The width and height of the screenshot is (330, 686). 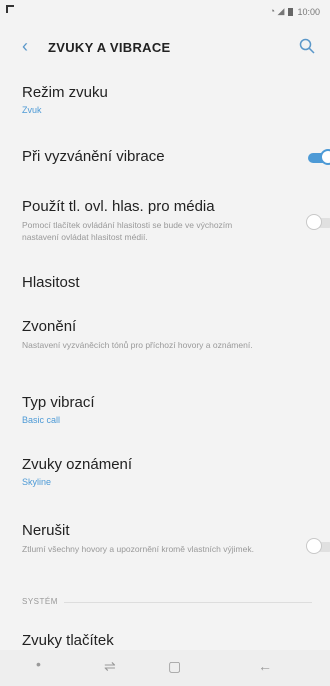 I want to click on setting-title: Hlasitost, so click(x=51, y=282).